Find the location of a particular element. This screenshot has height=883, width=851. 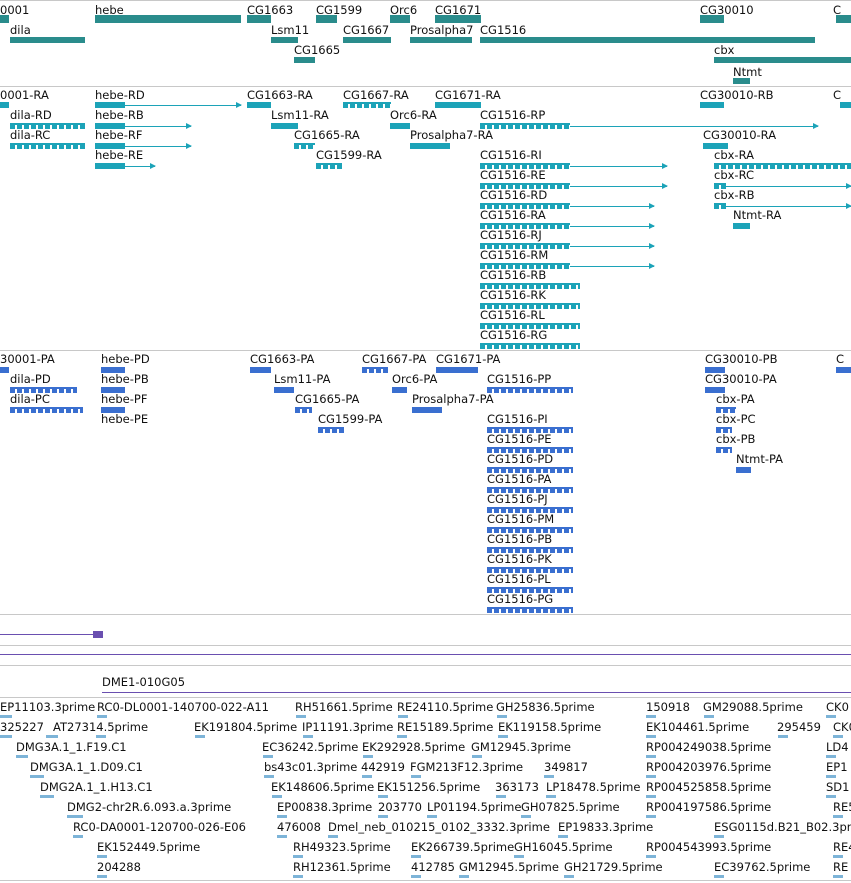

est-label-dmg2a-1-1-h13-c1: DMG2A.1_1.H13.C1 is located at coordinates (96, 787).